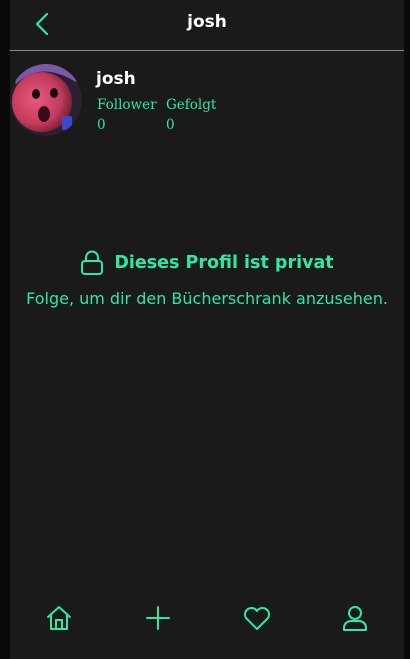  Describe the element at coordinates (191, 105) in the screenshot. I see `following-label: Gefolgt` at that location.